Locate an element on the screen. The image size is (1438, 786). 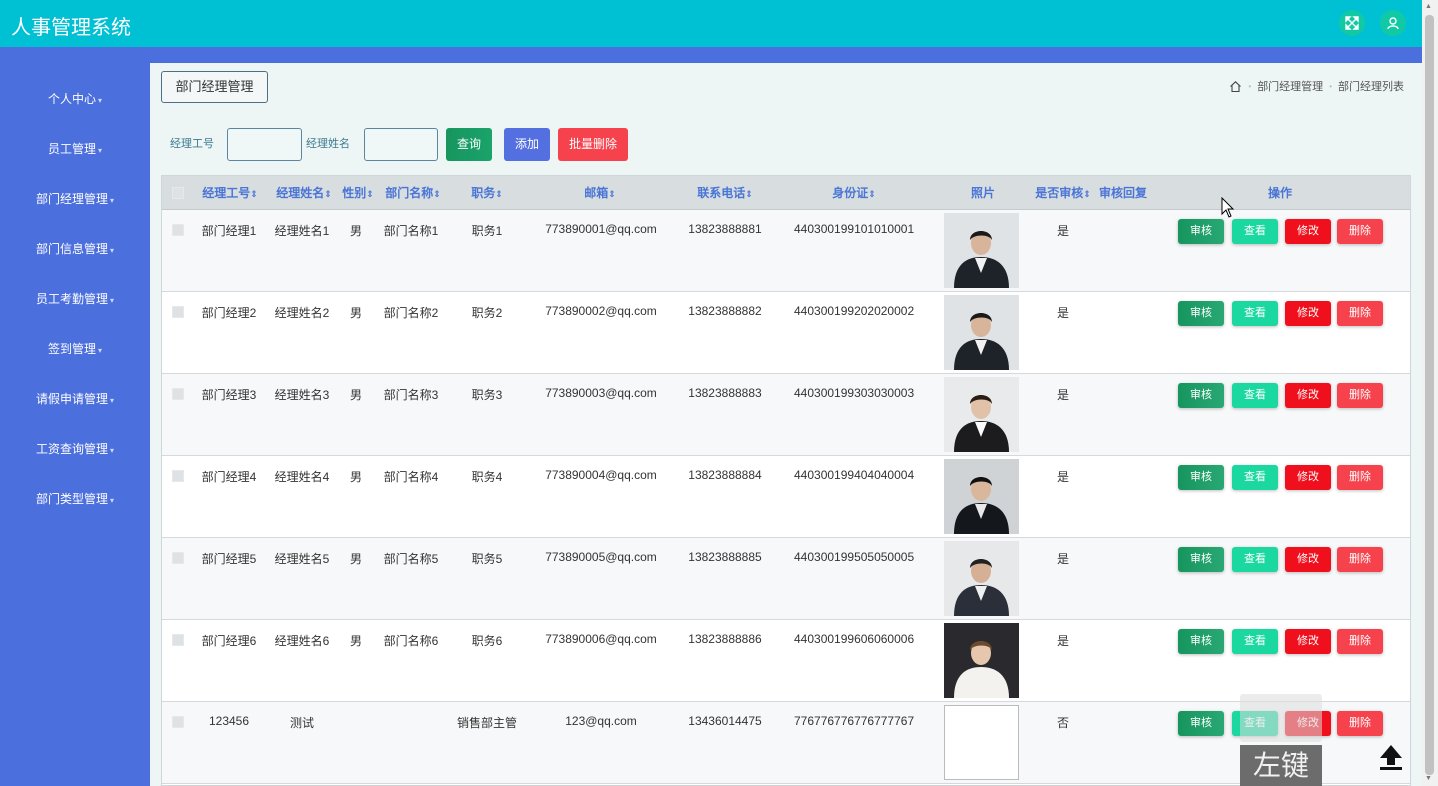
back-to-top-icon is located at coordinates (1391, 756).